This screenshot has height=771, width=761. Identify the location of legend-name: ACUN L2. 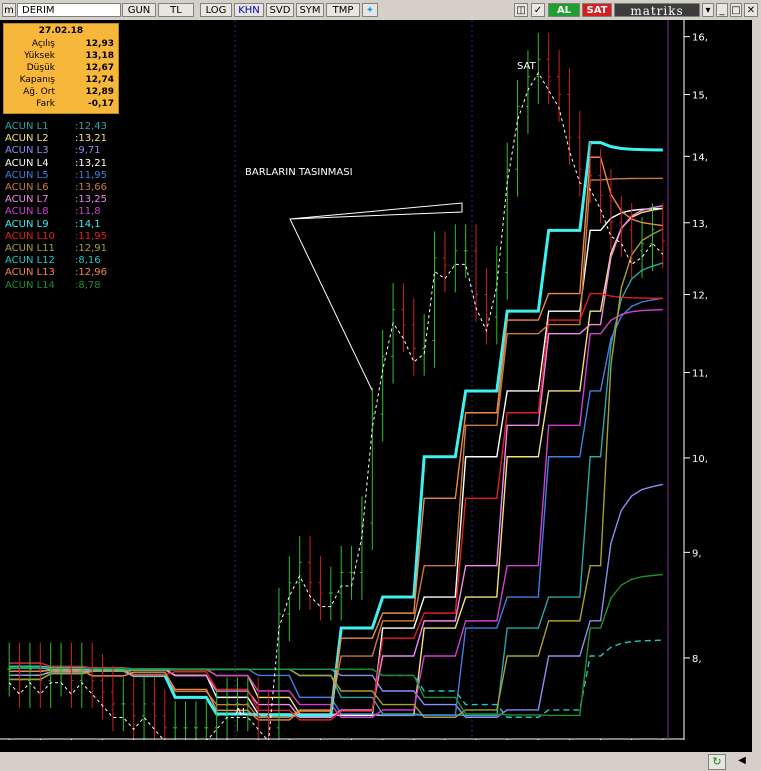
(27, 139).